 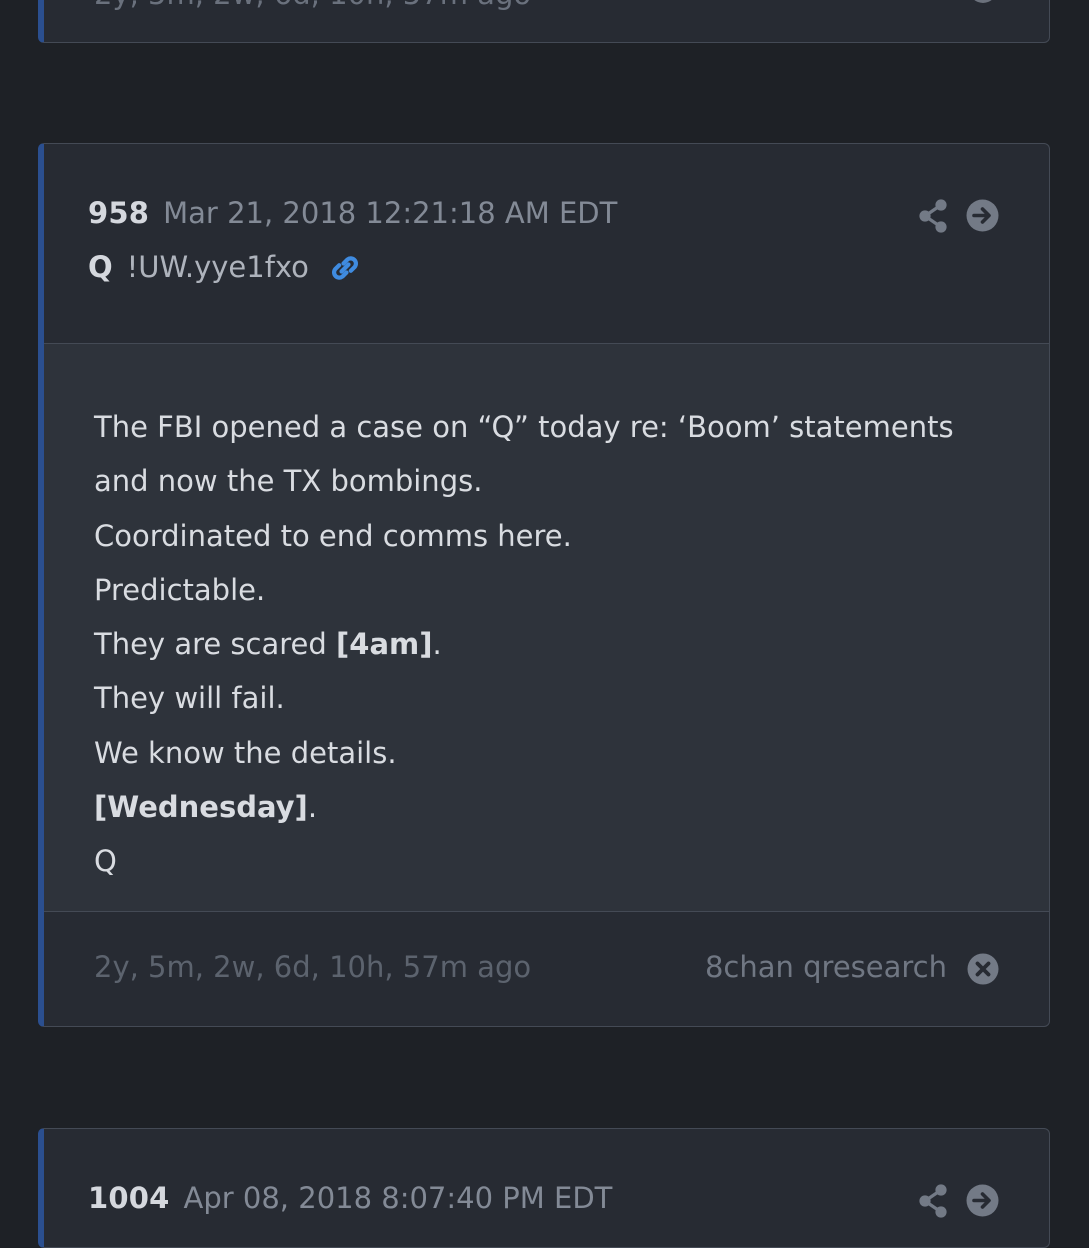 I want to click on post-line: Q, so click(x=105, y=861).